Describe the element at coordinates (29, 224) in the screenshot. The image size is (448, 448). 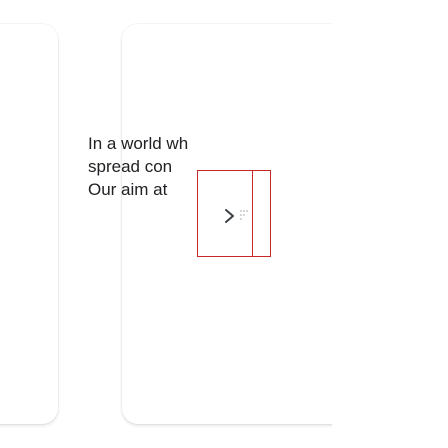
I see `carousel-card-previous` at that location.